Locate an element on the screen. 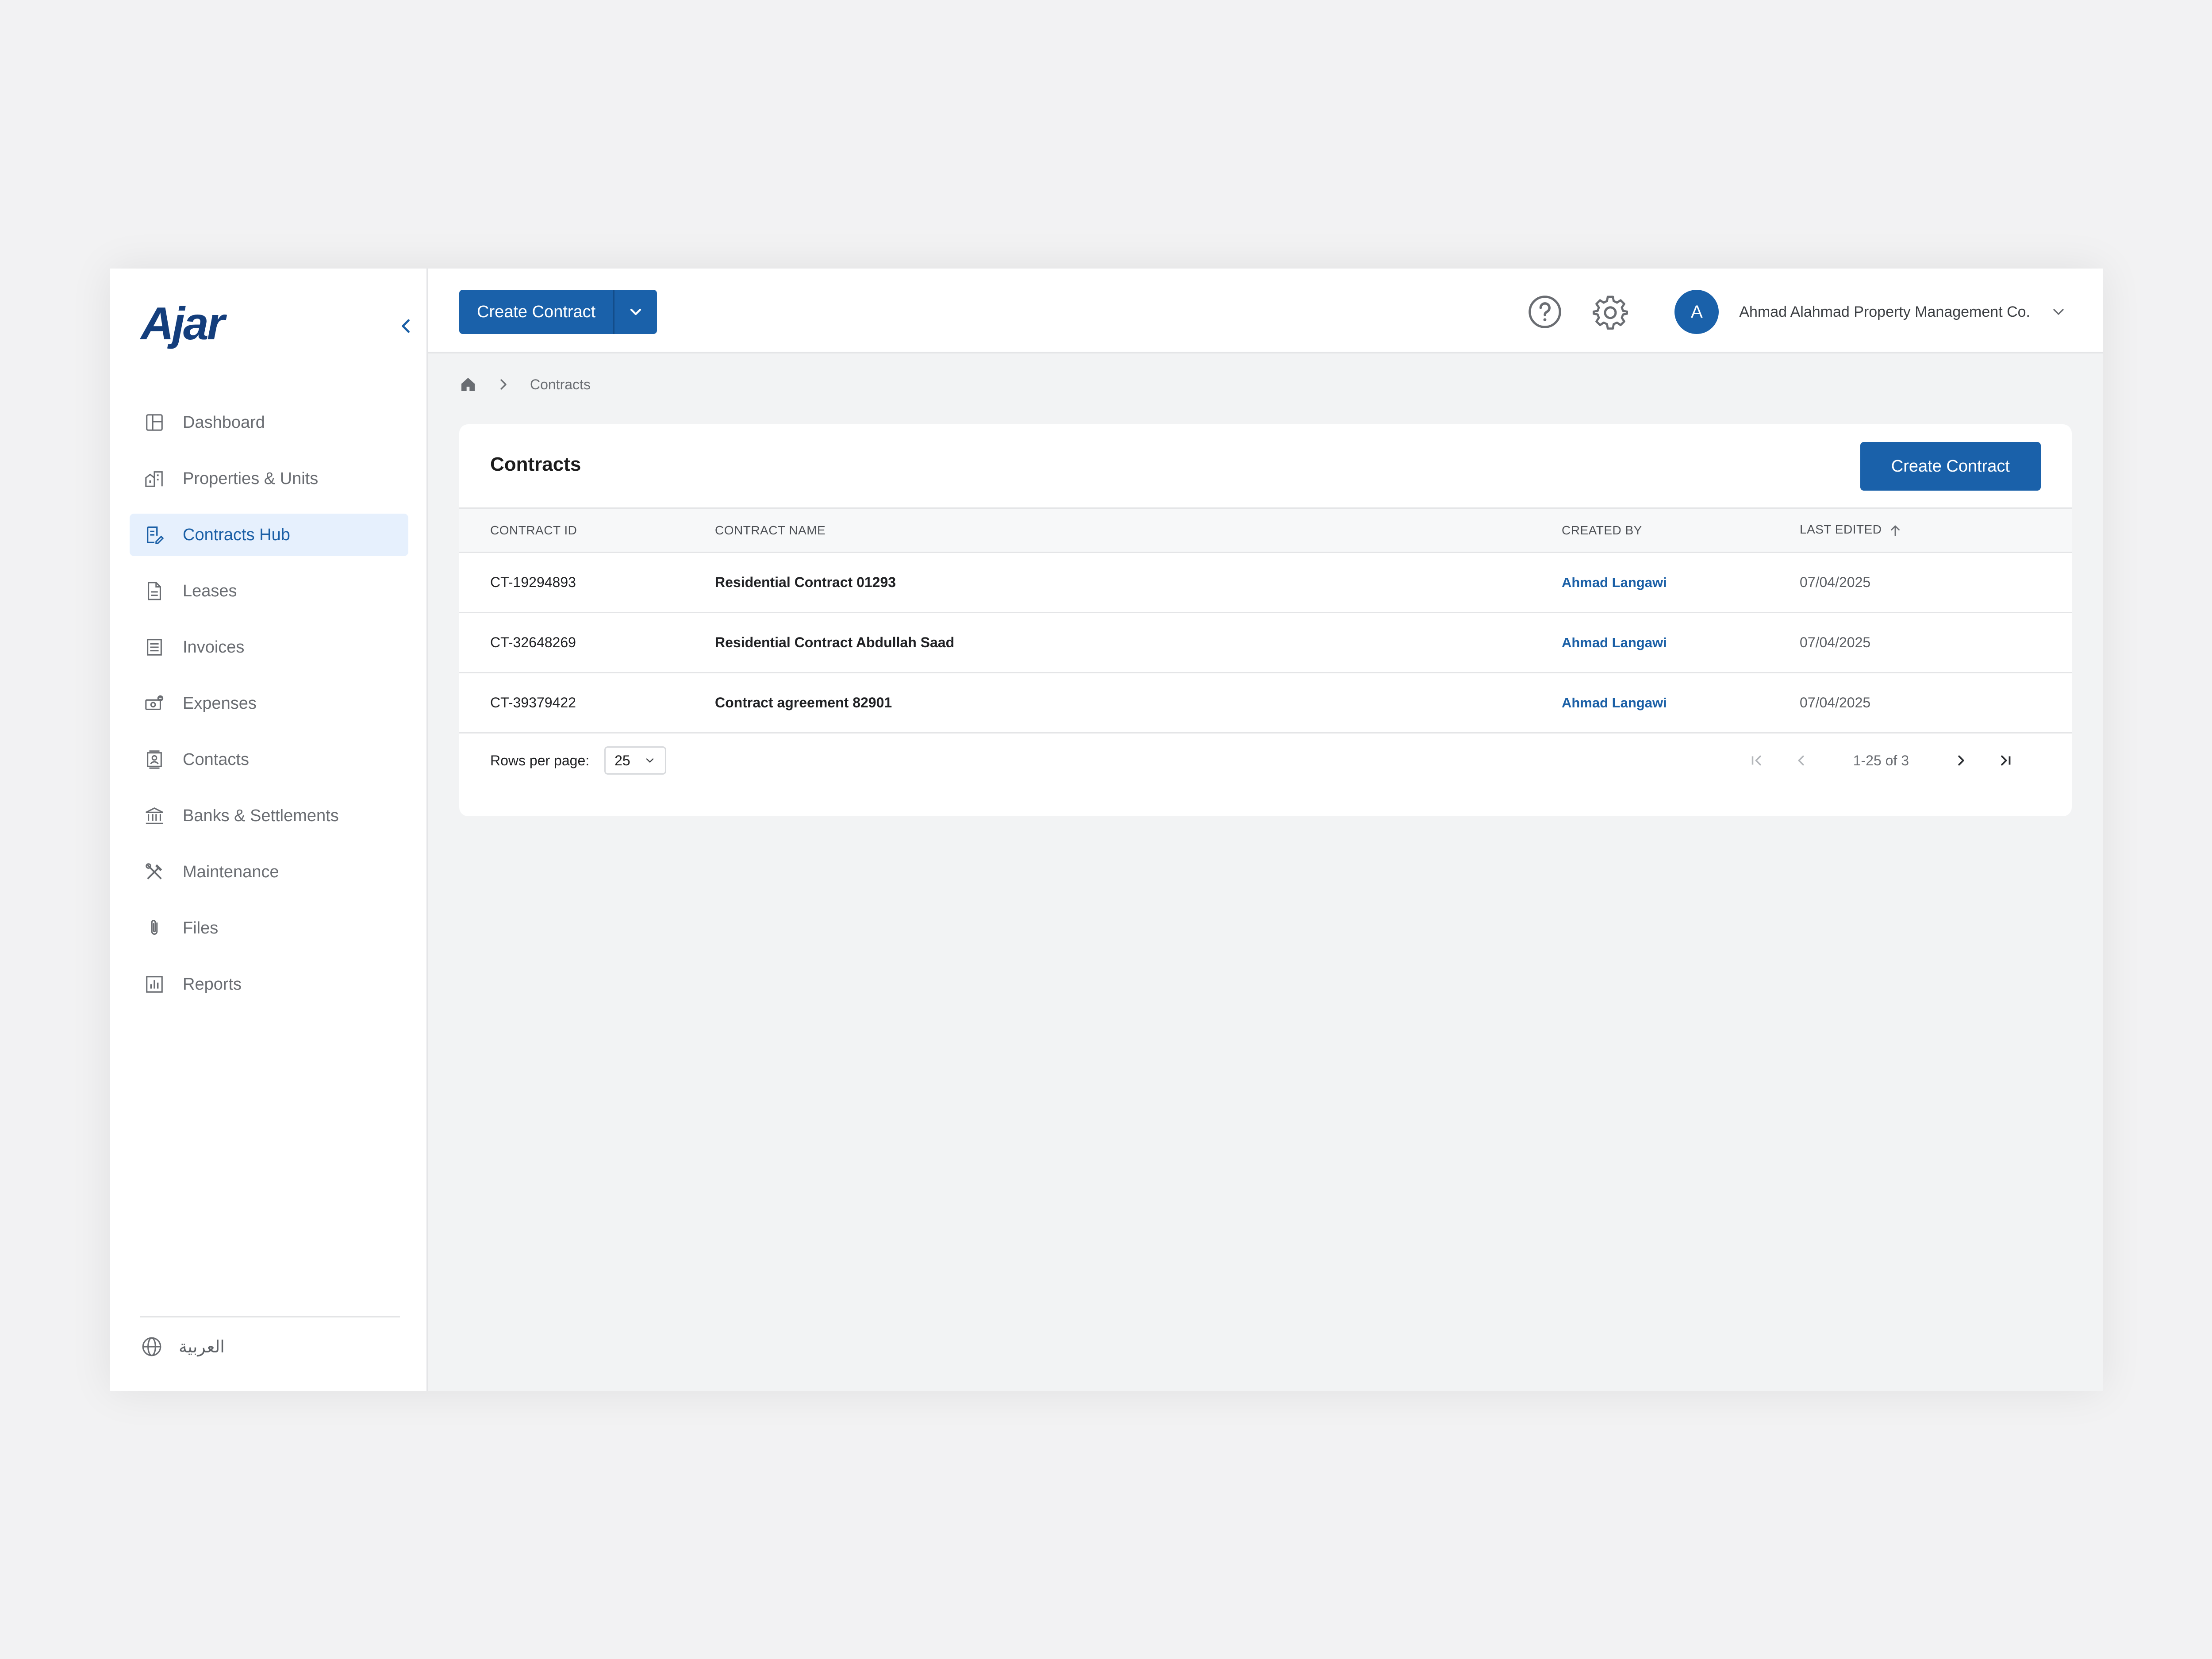 The image size is (2212, 1659). help-icon is located at coordinates (1545, 312).